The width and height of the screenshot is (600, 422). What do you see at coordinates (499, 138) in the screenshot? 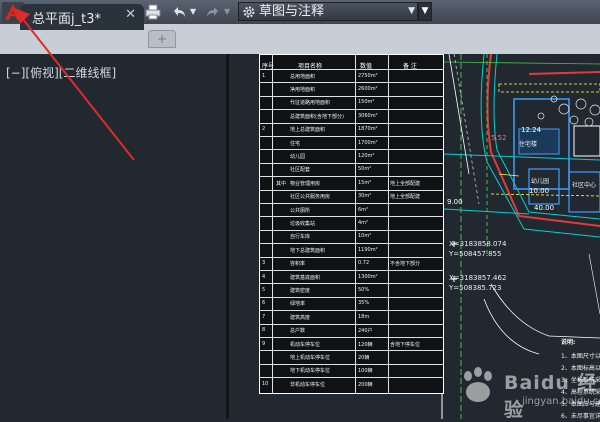
I see `dimension-label: 5.52` at bounding box center [499, 138].